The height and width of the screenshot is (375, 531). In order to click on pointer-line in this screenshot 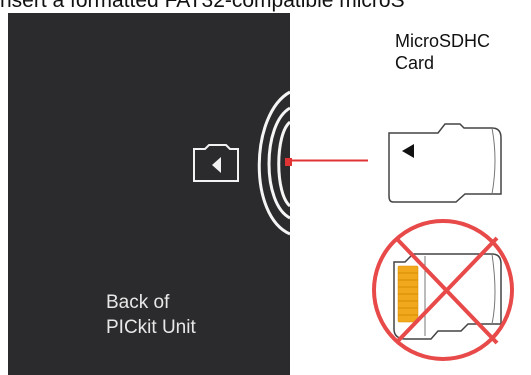, I will do `click(326, 162)`.